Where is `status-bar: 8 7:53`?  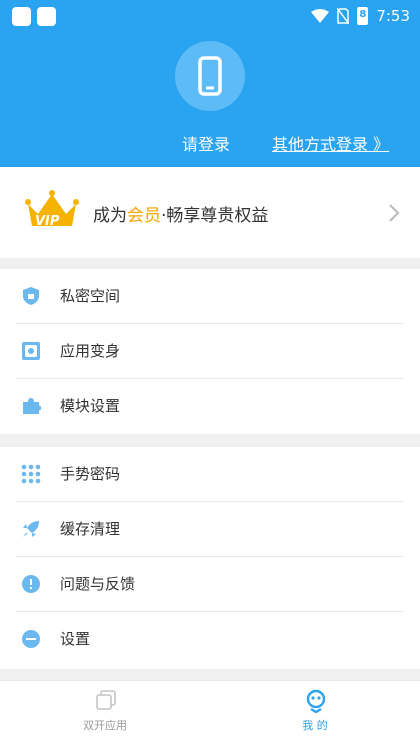 status-bar: 8 7:53 is located at coordinates (210, 16).